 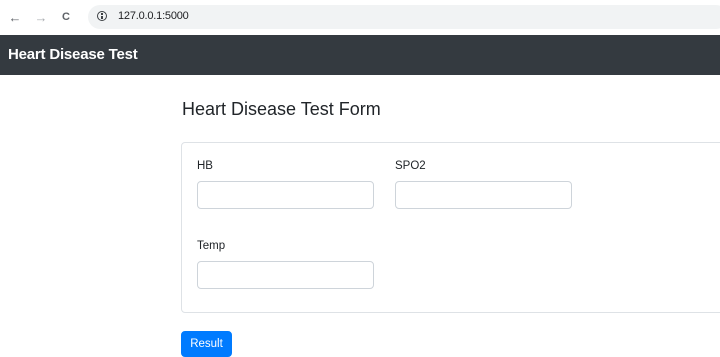 I want to click on result-button: Result, so click(x=206, y=344).